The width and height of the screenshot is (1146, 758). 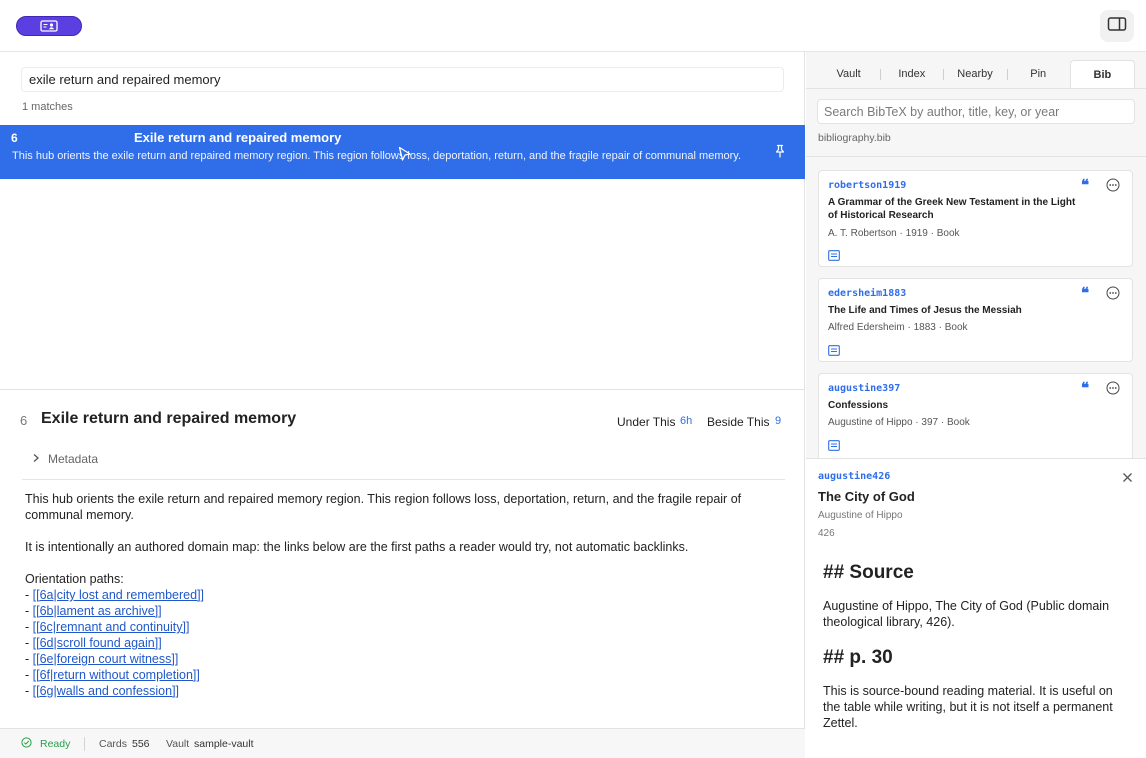 I want to click on vault-label: Vault, so click(x=178, y=744).